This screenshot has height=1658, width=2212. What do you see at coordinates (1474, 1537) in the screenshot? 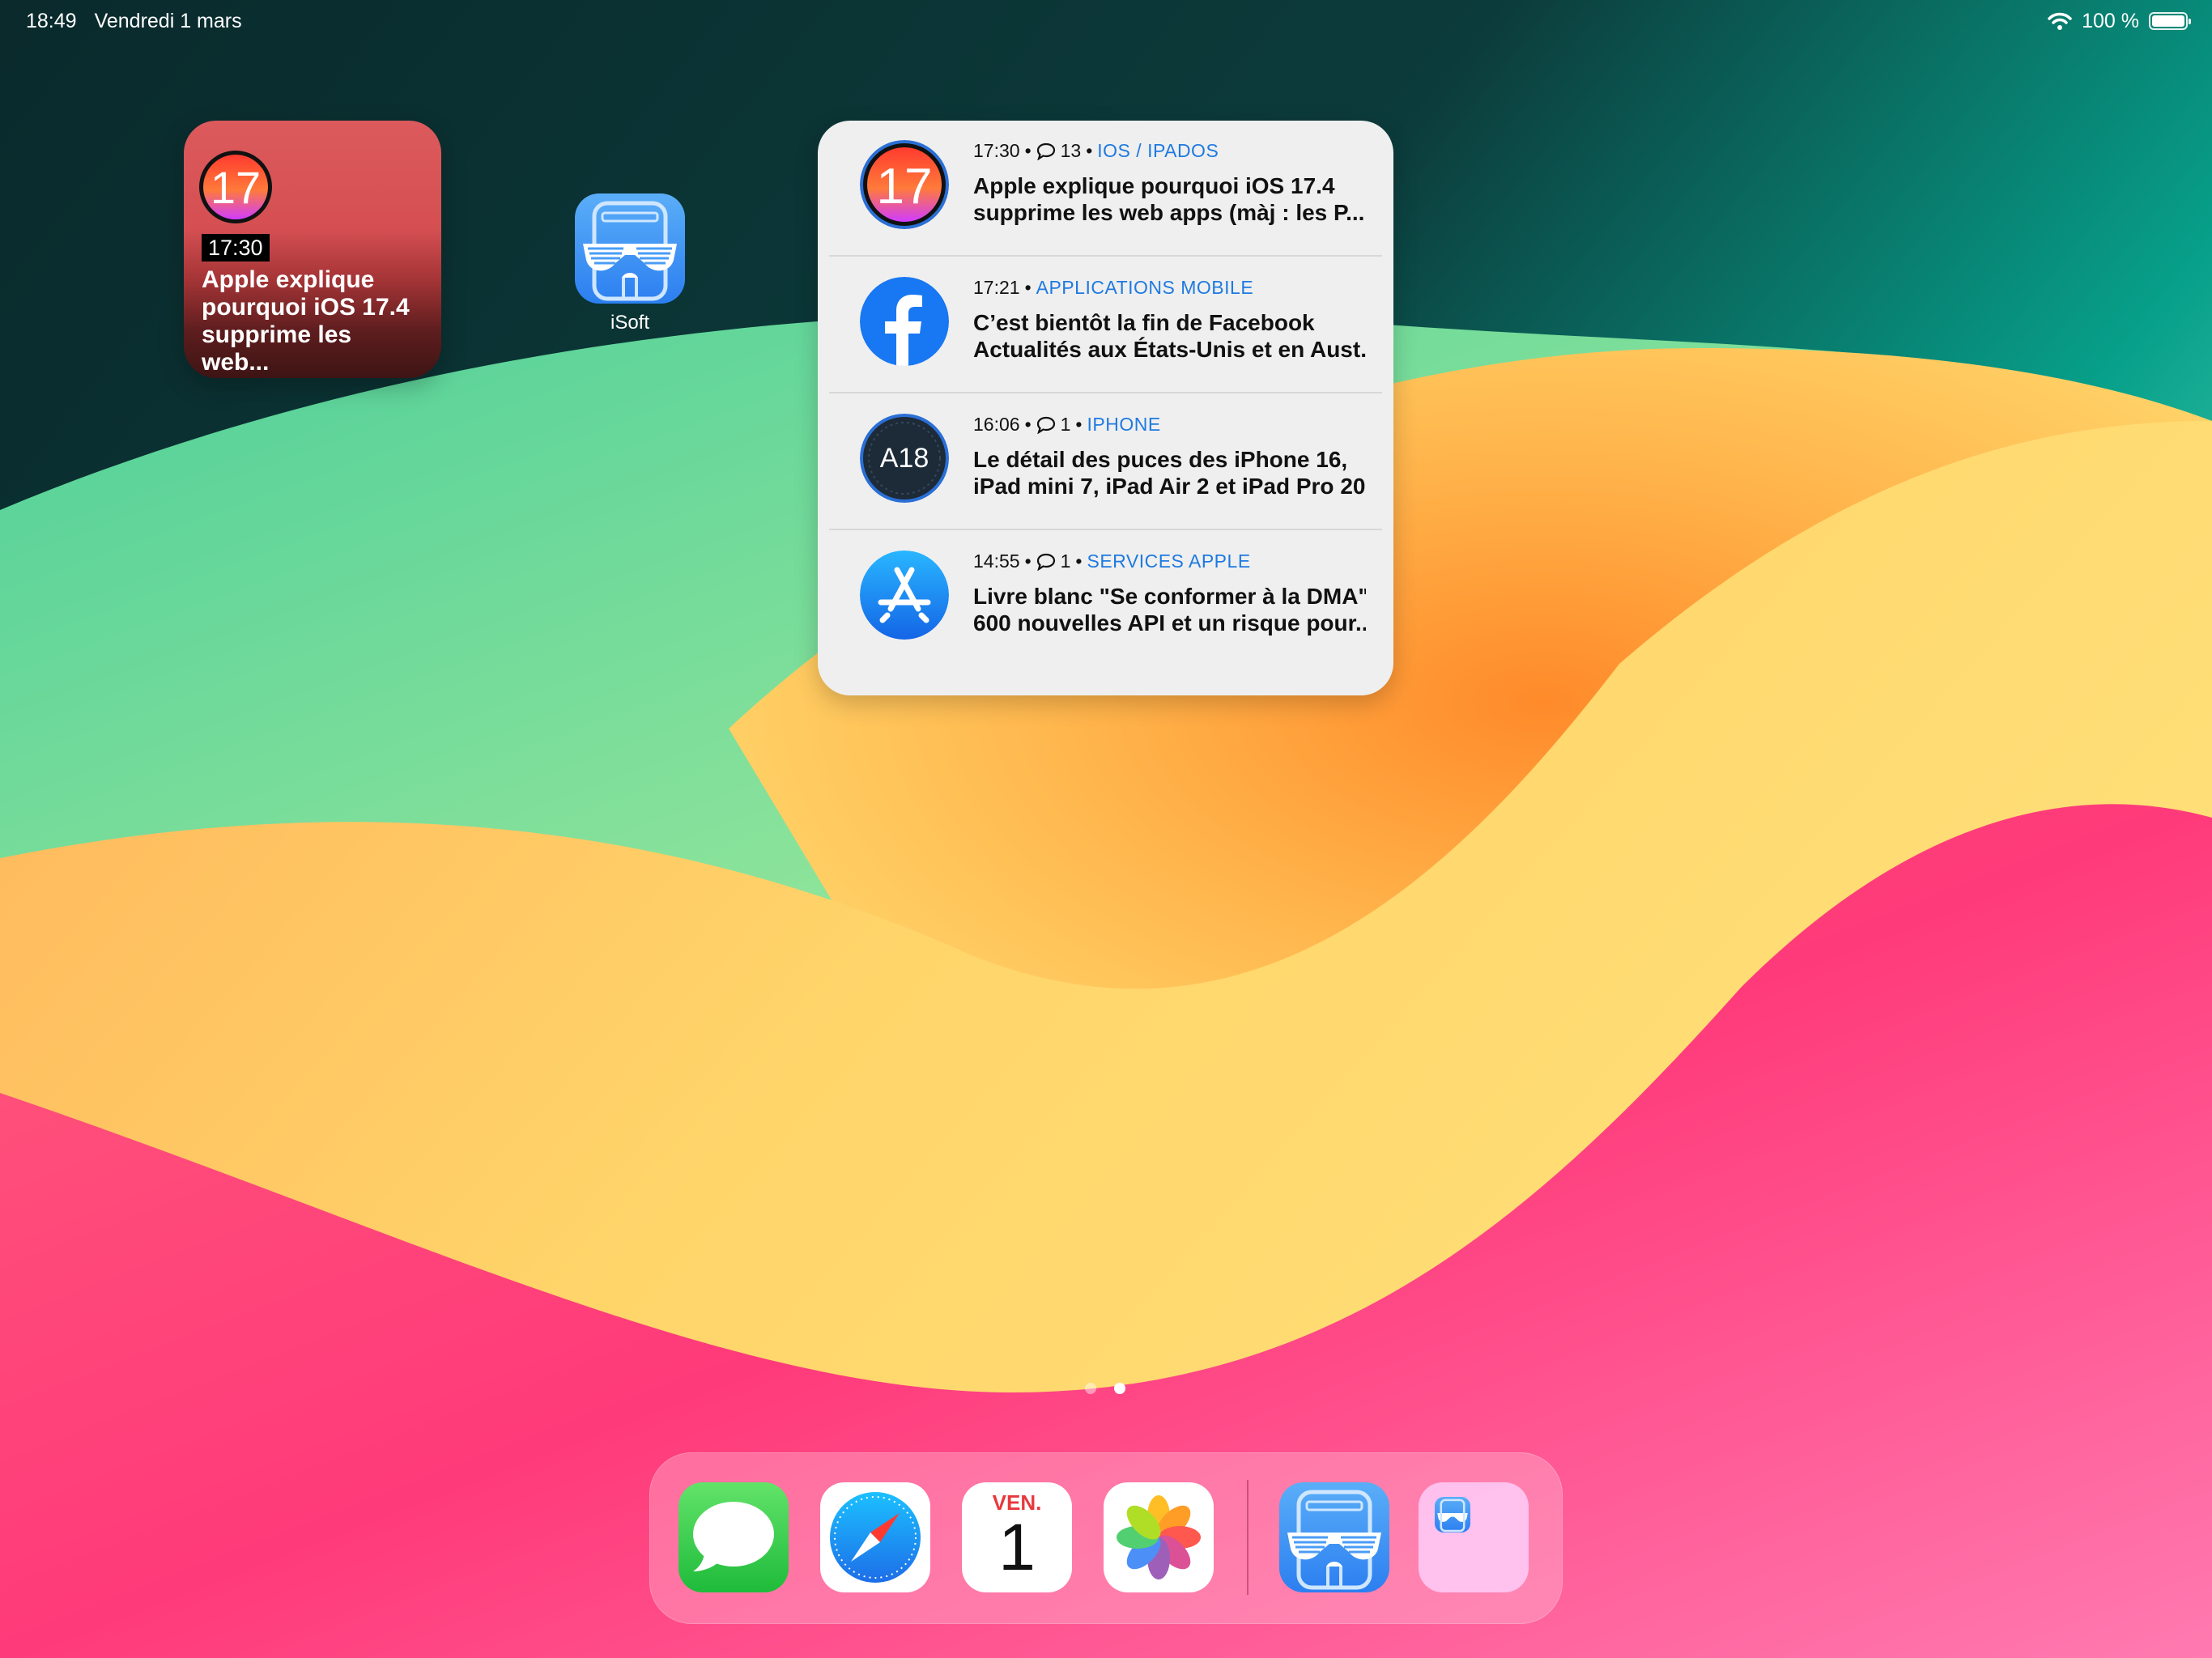
I see `dock-folder` at bounding box center [1474, 1537].